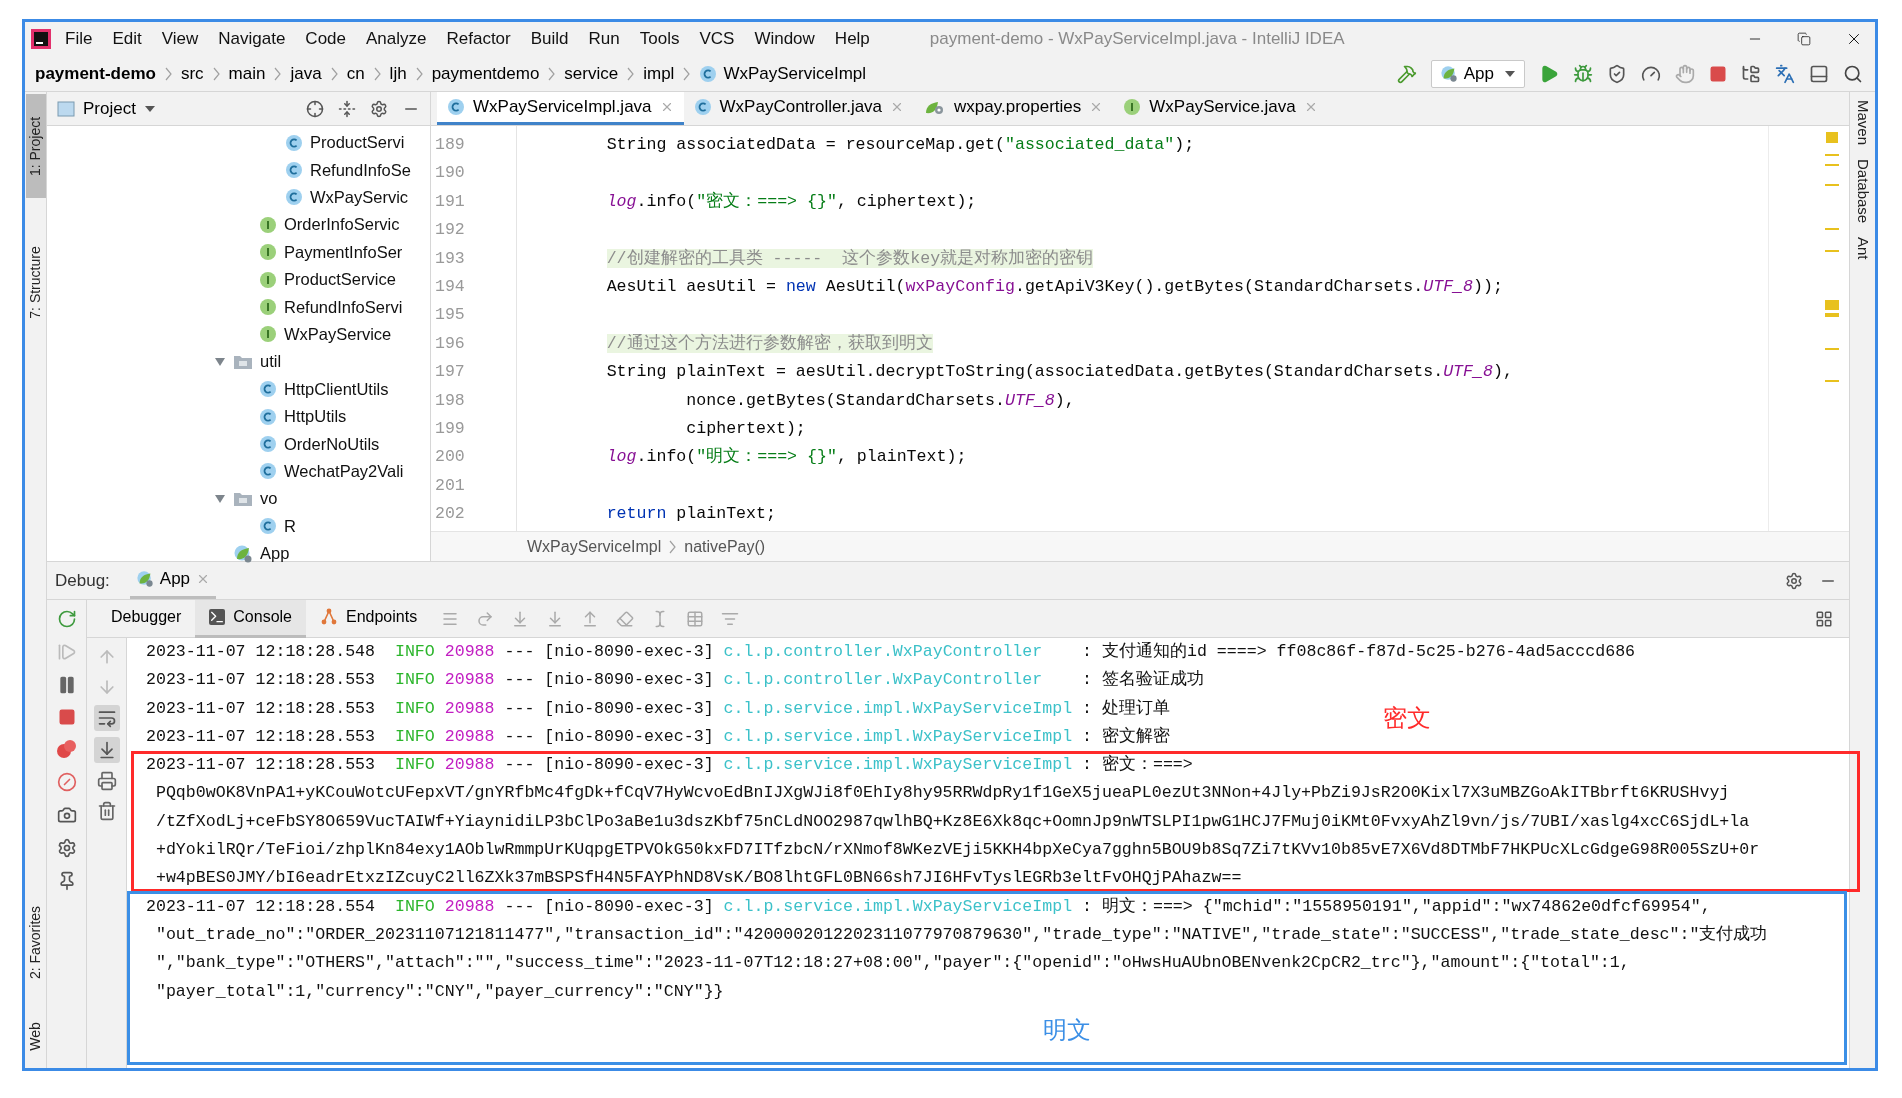 This screenshot has height=1098, width=1902. Describe the element at coordinates (277, 526) in the screenshot. I see `tree-item: R` at that location.